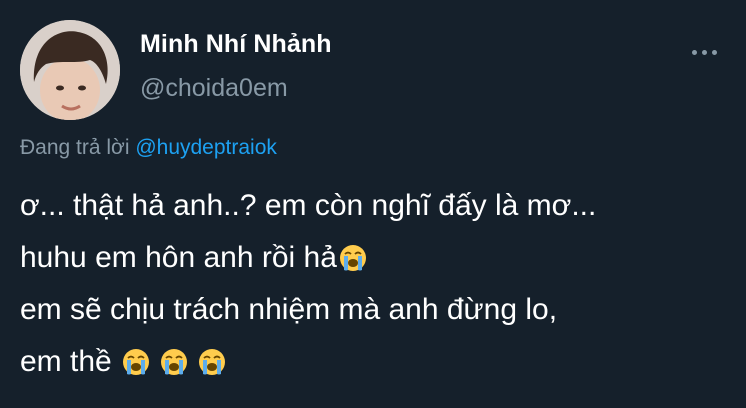 This screenshot has width=746, height=408. Describe the element at coordinates (178, 257) in the screenshot. I see `tweet-line-2-text: huhu em hôn anh rồi hả` at that location.